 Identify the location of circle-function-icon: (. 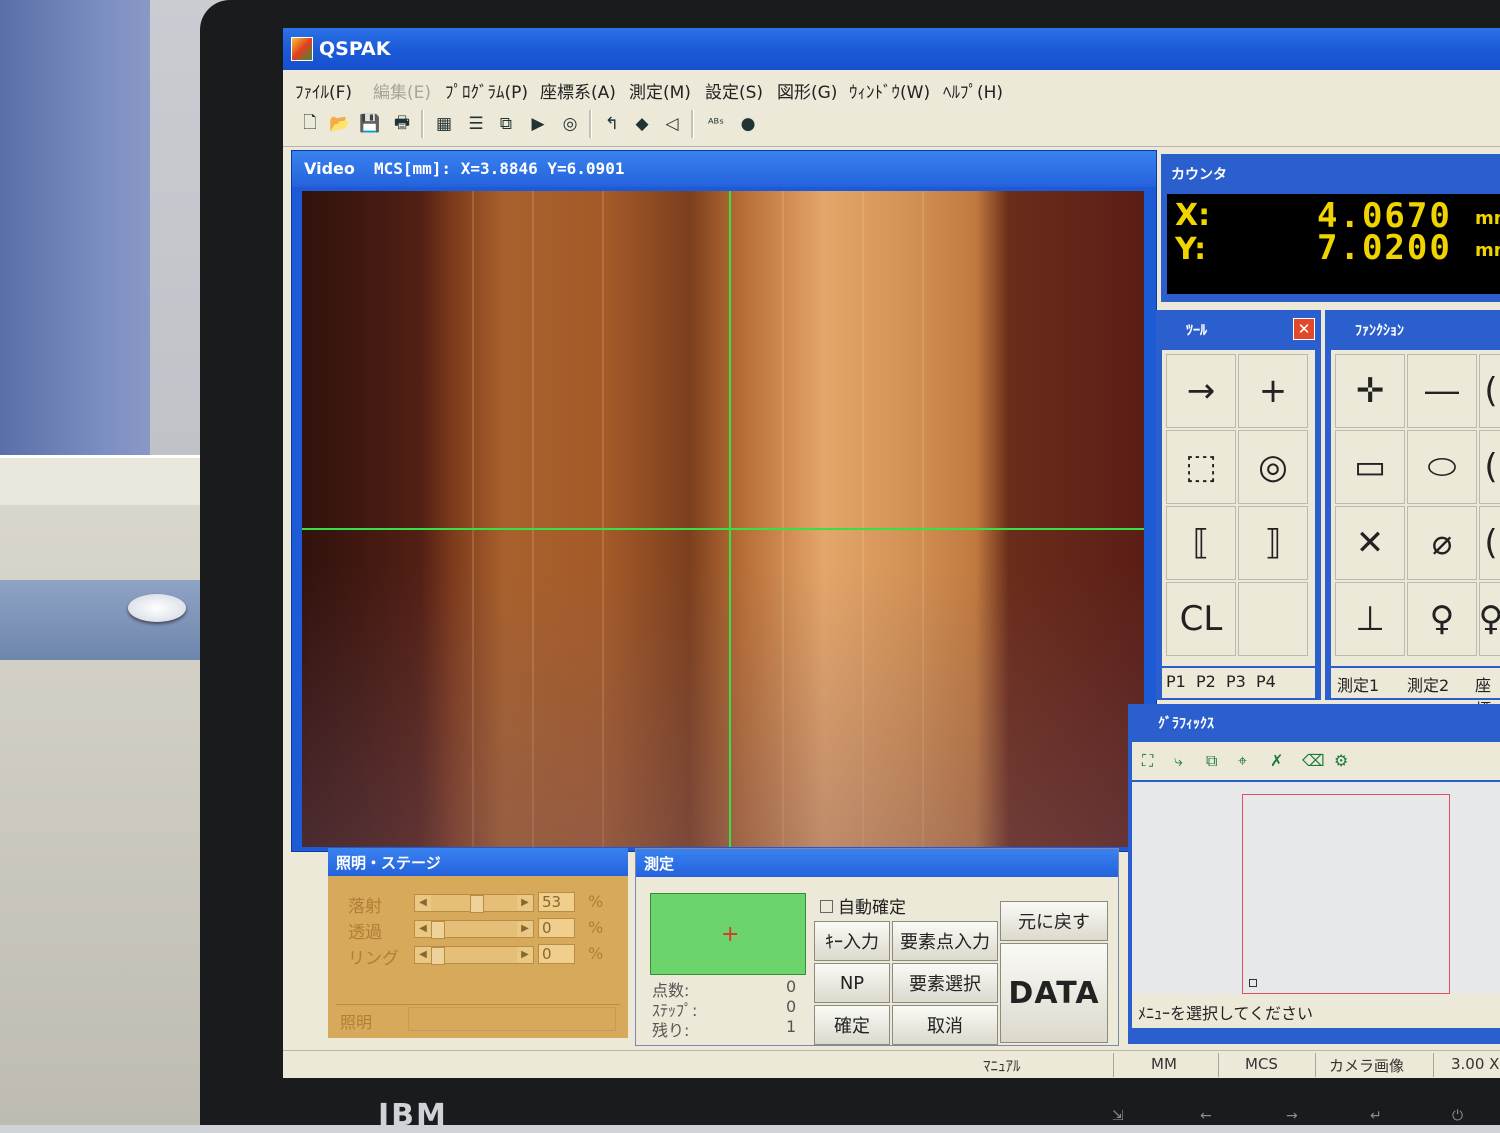
(1489, 391).